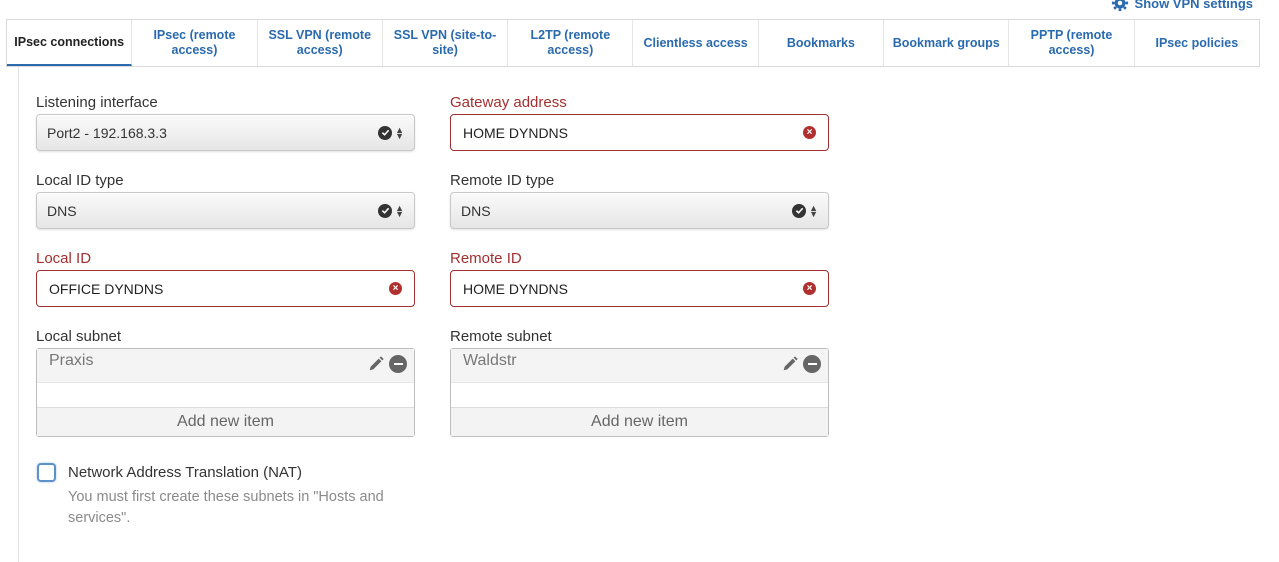 Image resolution: width=1279 pixels, height=562 pixels. What do you see at coordinates (490, 360) in the screenshot?
I see `remote-subnet-item-name: Waldstr` at bounding box center [490, 360].